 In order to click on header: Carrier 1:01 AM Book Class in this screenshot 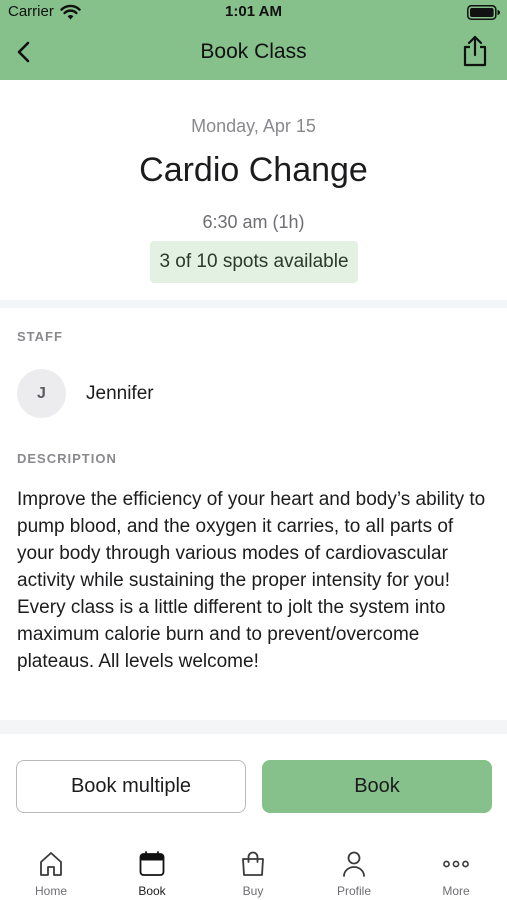, I will do `click(253, 40)`.